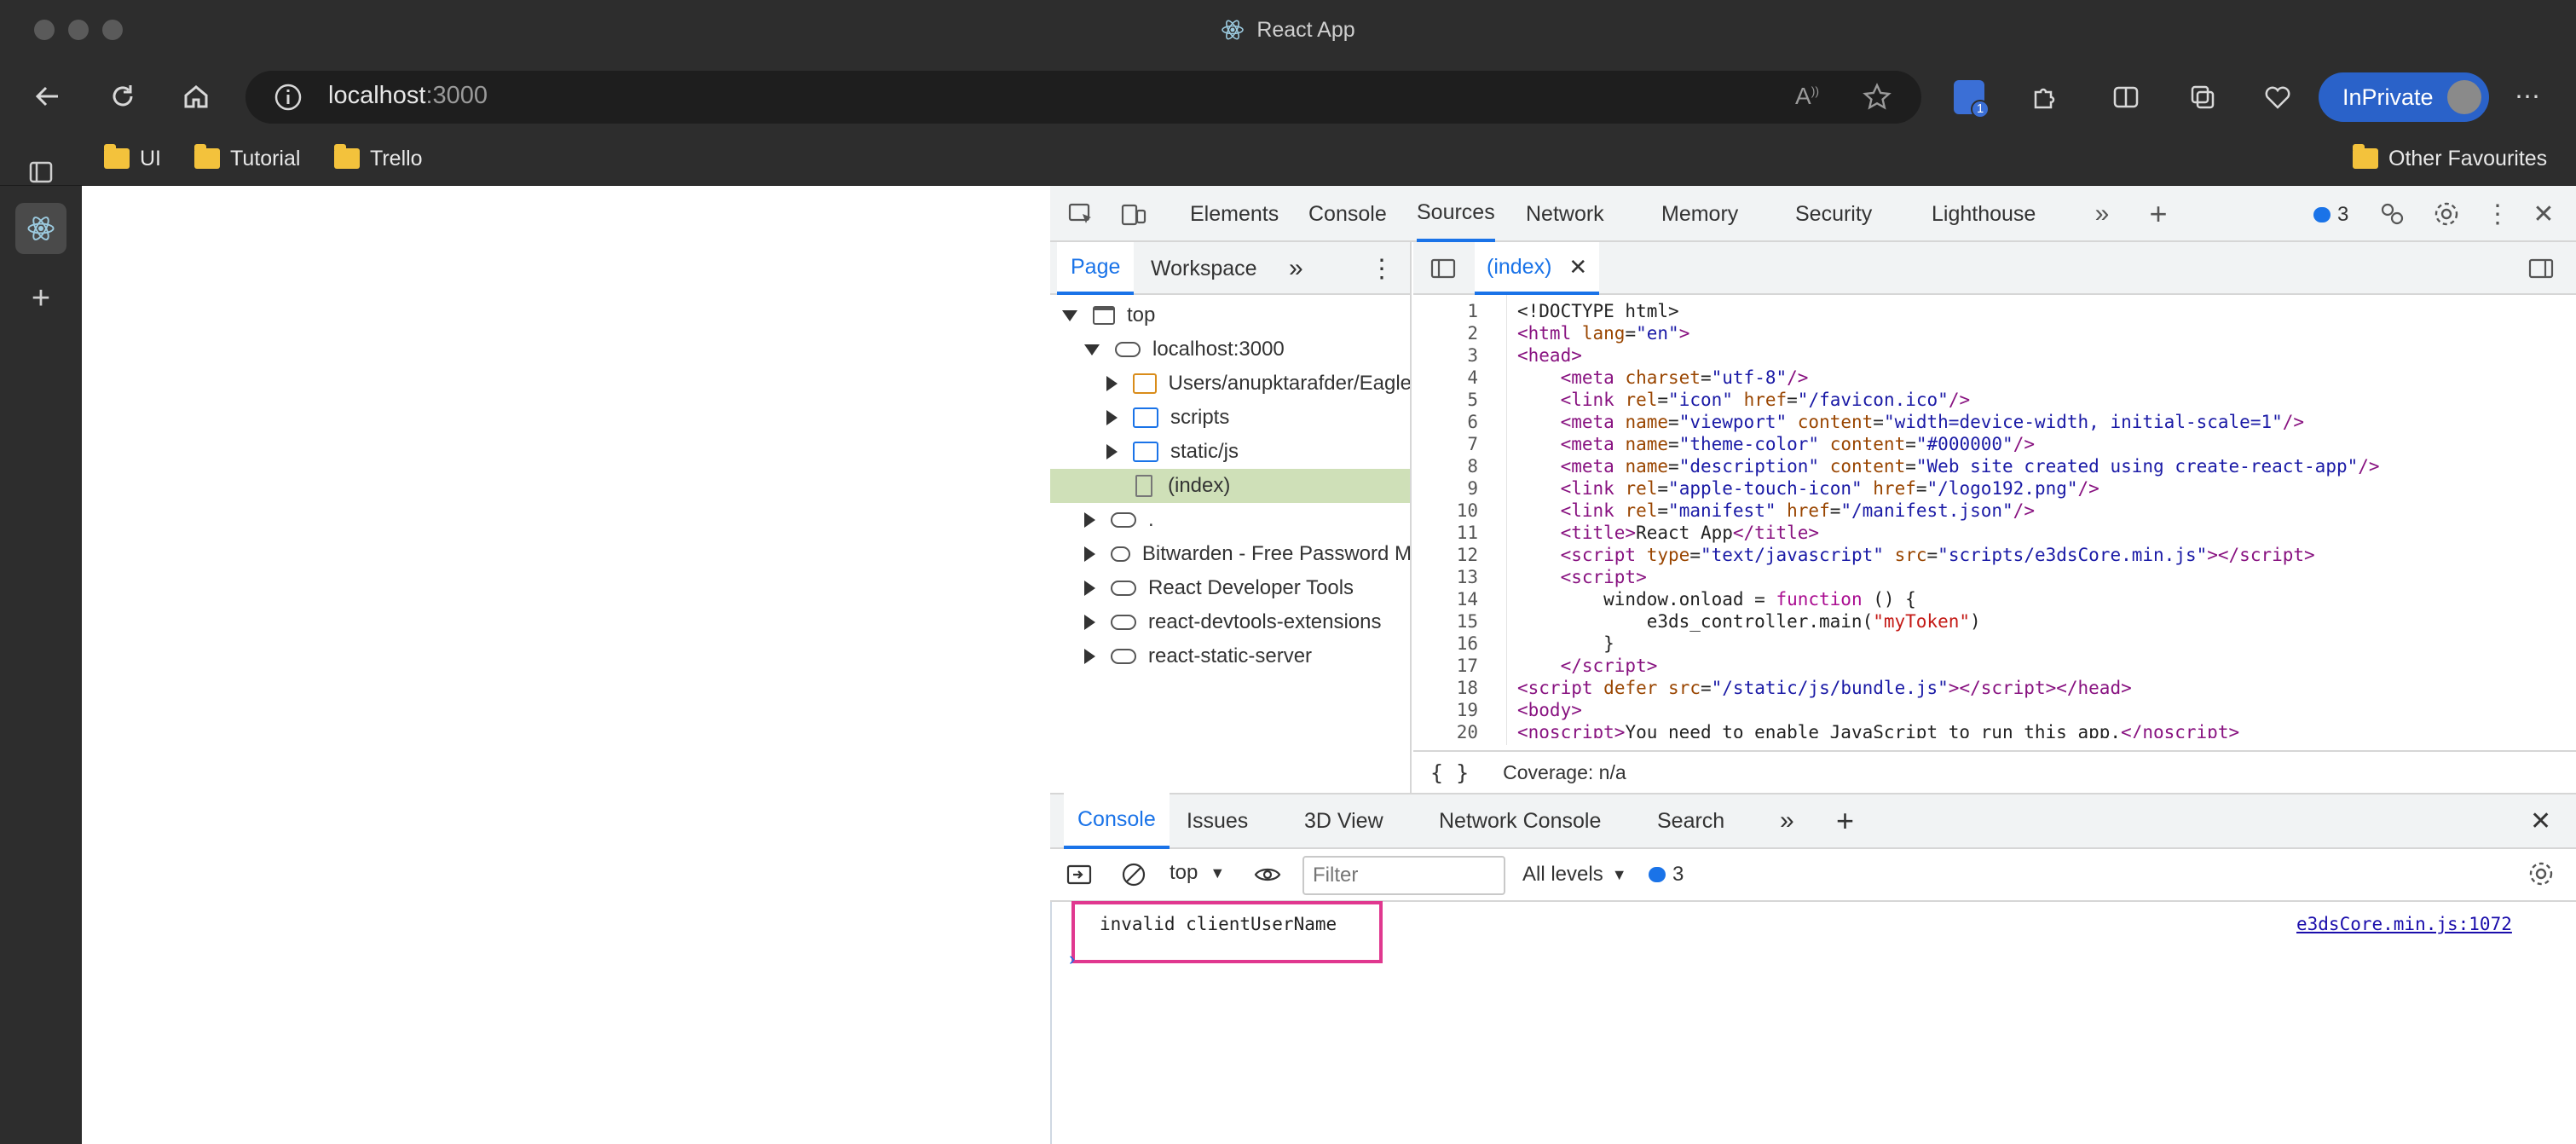 The image size is (2576, 1144). What do you see at coordinates (1445, 400) in the screenshot?
I see `line-number: 5` at bounding box center [1445, 400].